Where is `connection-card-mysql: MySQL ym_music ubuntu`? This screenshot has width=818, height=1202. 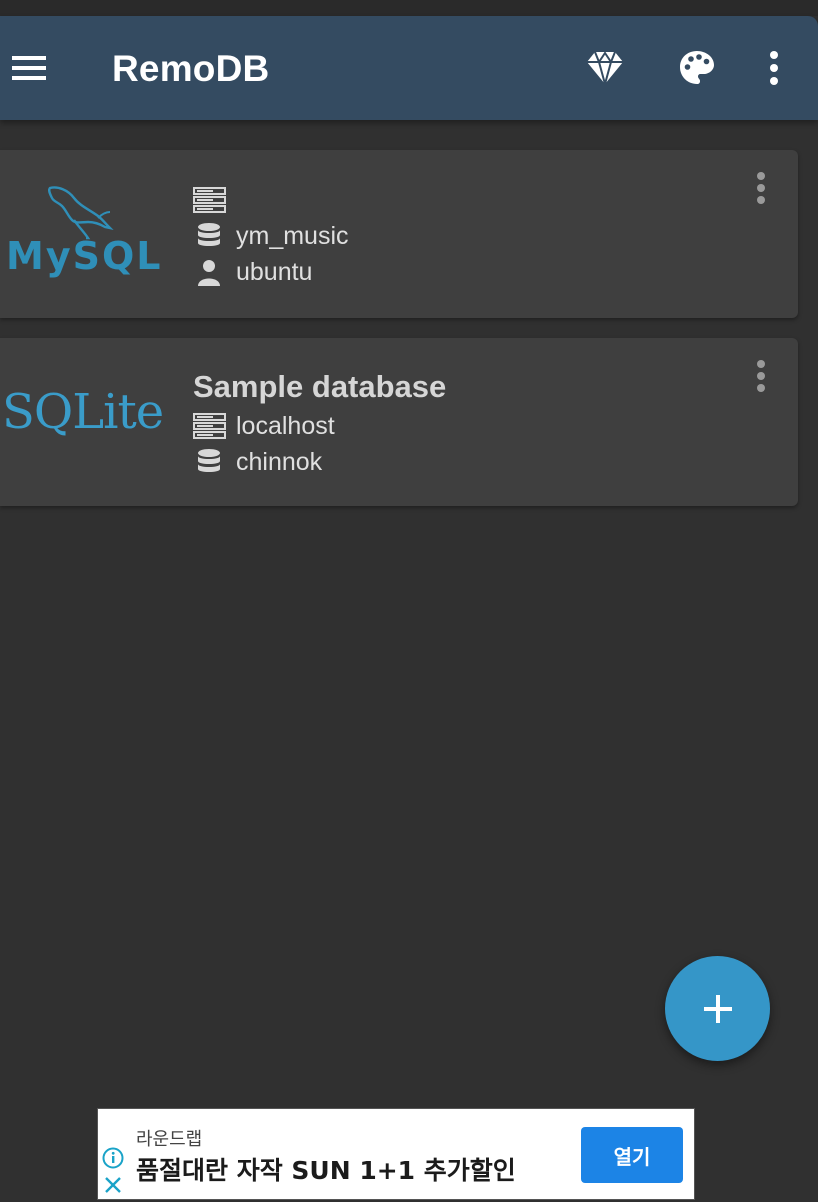
connection-card-mysql: MySQL ym_music ubuntu is located at coordinates (399, 234).